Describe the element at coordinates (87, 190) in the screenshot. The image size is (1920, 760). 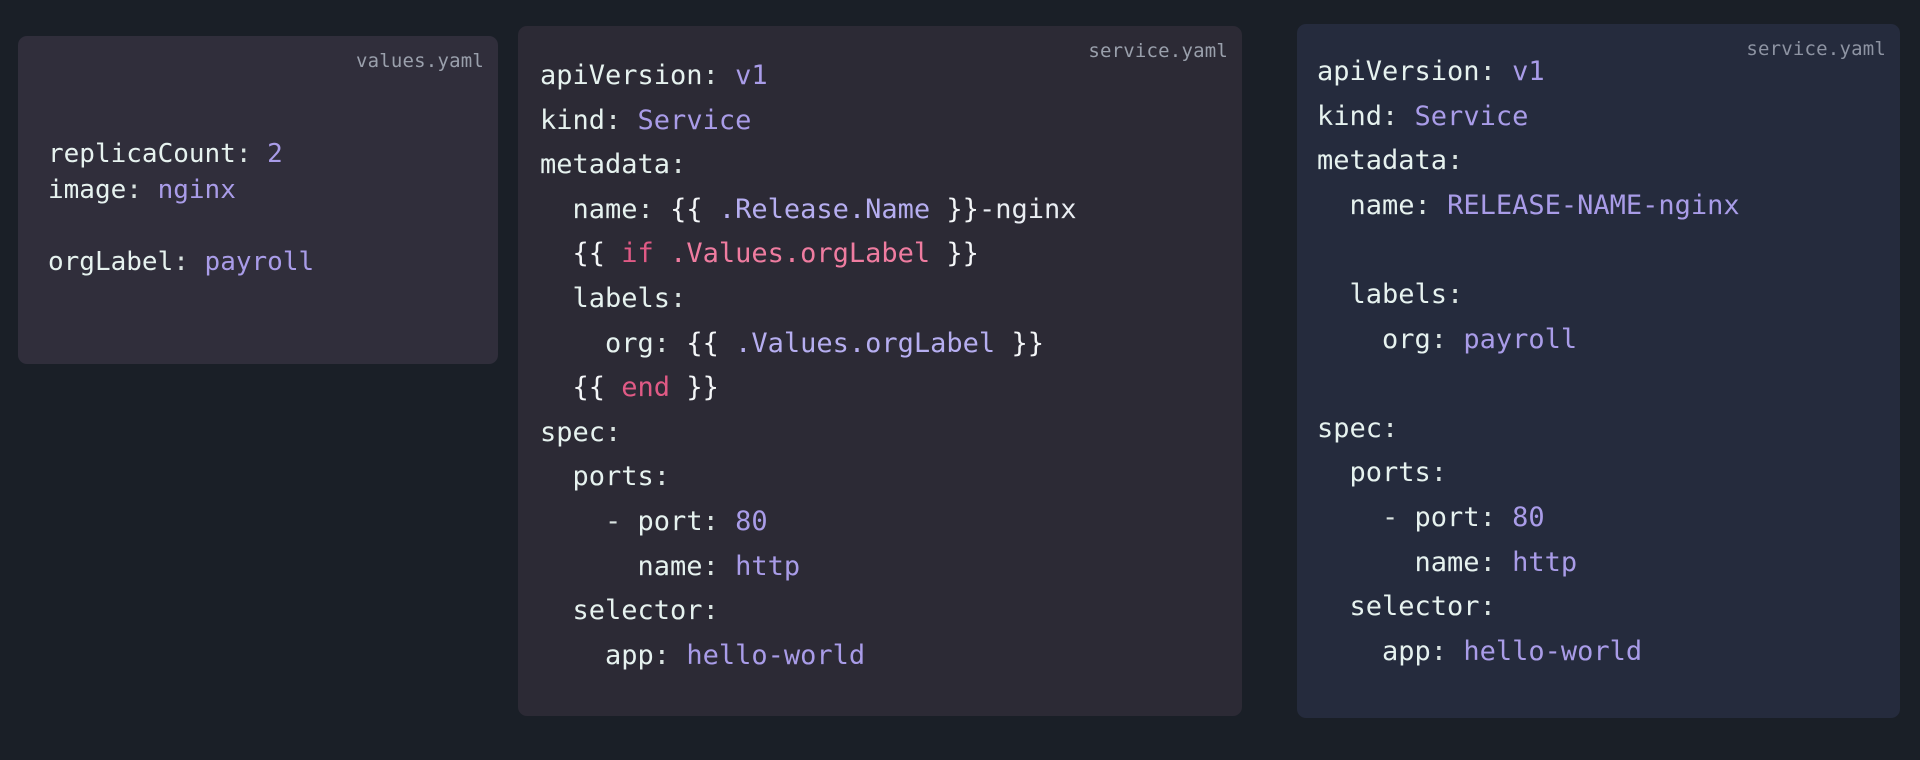
I see `code-token: image` at that location.